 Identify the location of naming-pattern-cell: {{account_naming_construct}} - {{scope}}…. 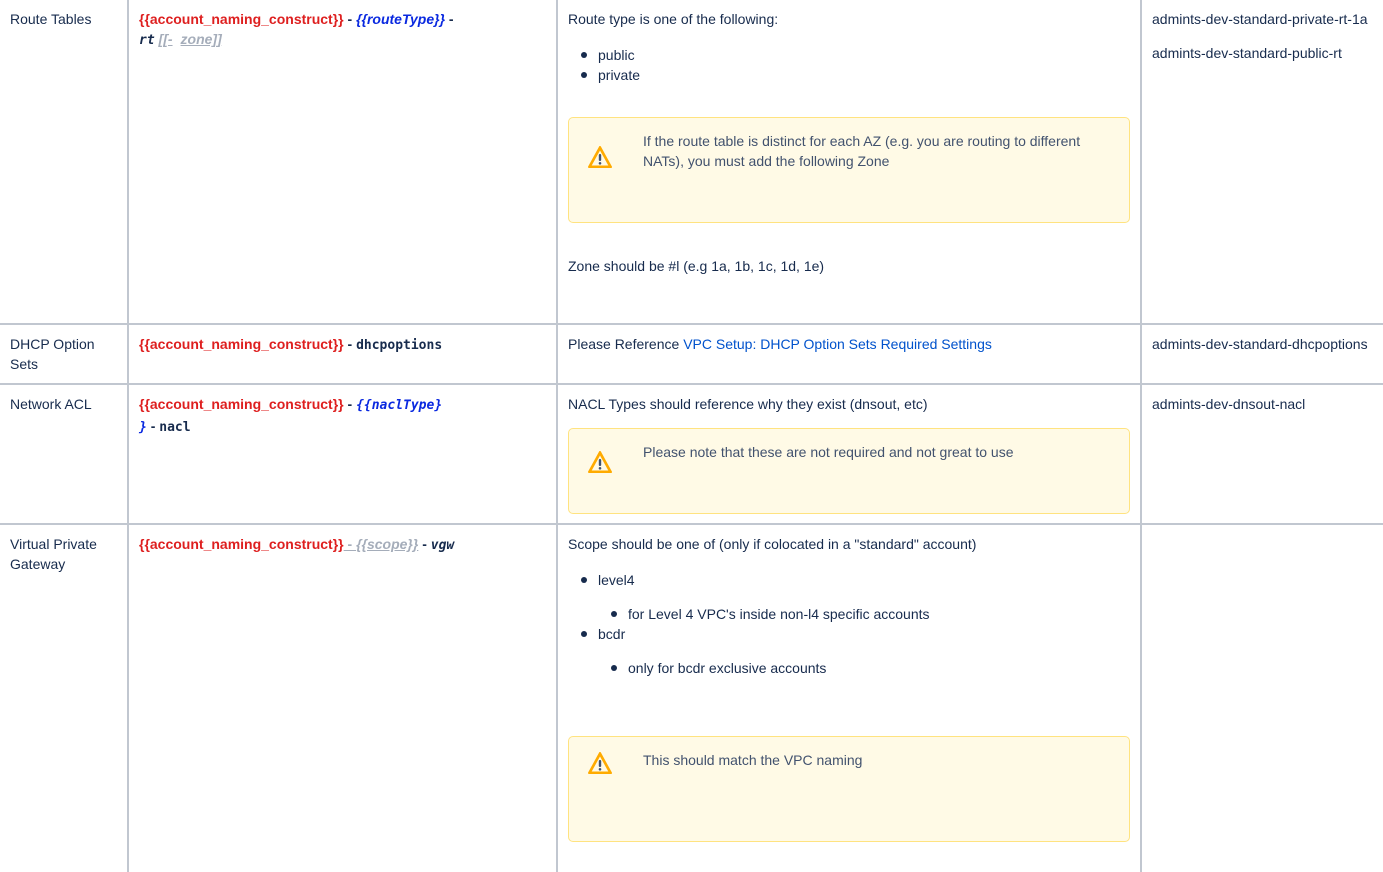
(342, 697).